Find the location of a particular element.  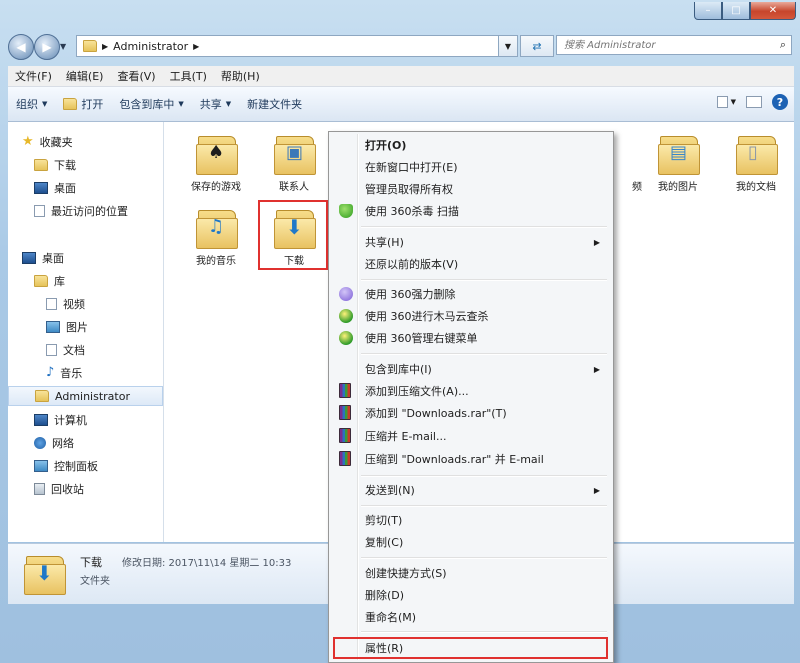

downloads-highlight-box is located at coordinates (293, 235).